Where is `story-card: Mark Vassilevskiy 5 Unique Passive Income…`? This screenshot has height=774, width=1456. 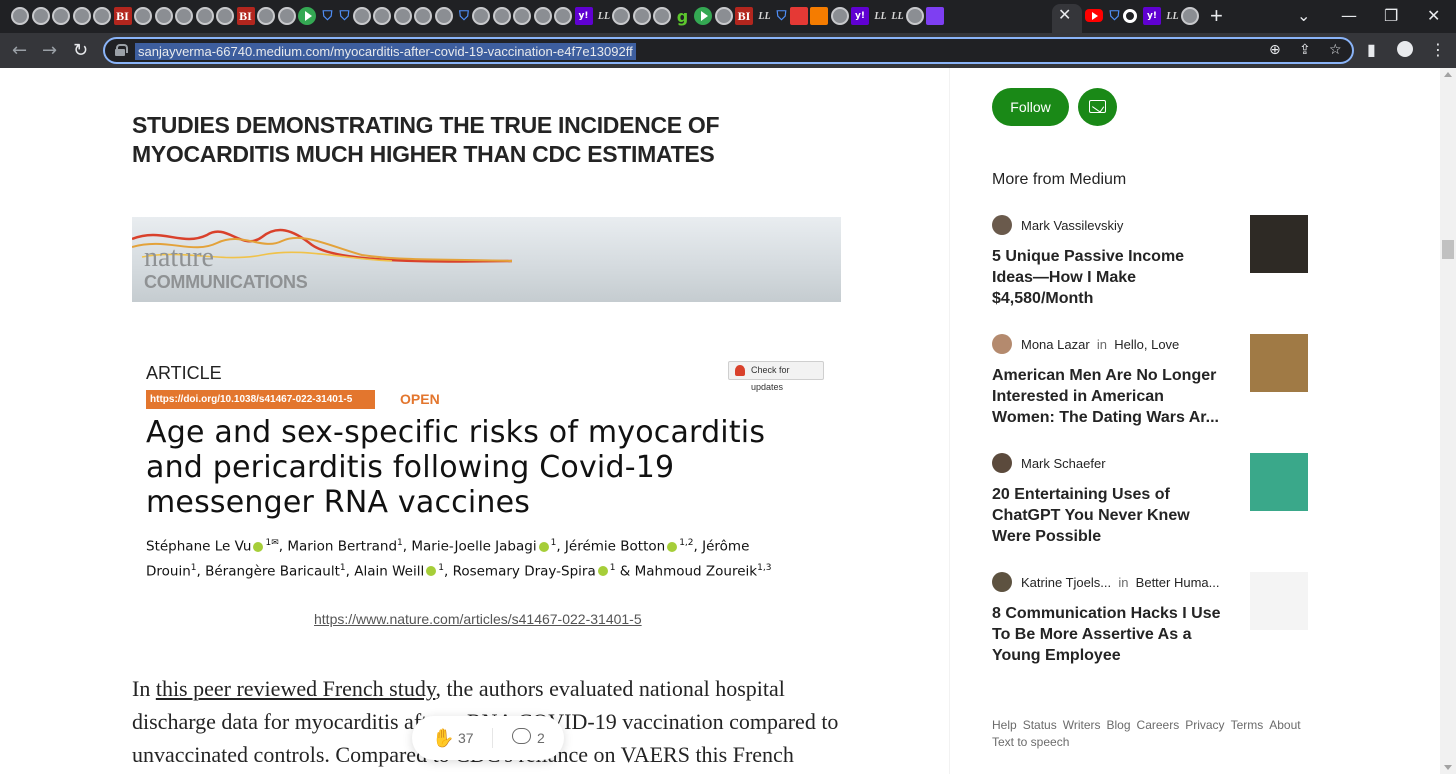 story-card: Mark Vassilevskiy 5 Unique Passive Income… is located at coordinates (1150, 265).